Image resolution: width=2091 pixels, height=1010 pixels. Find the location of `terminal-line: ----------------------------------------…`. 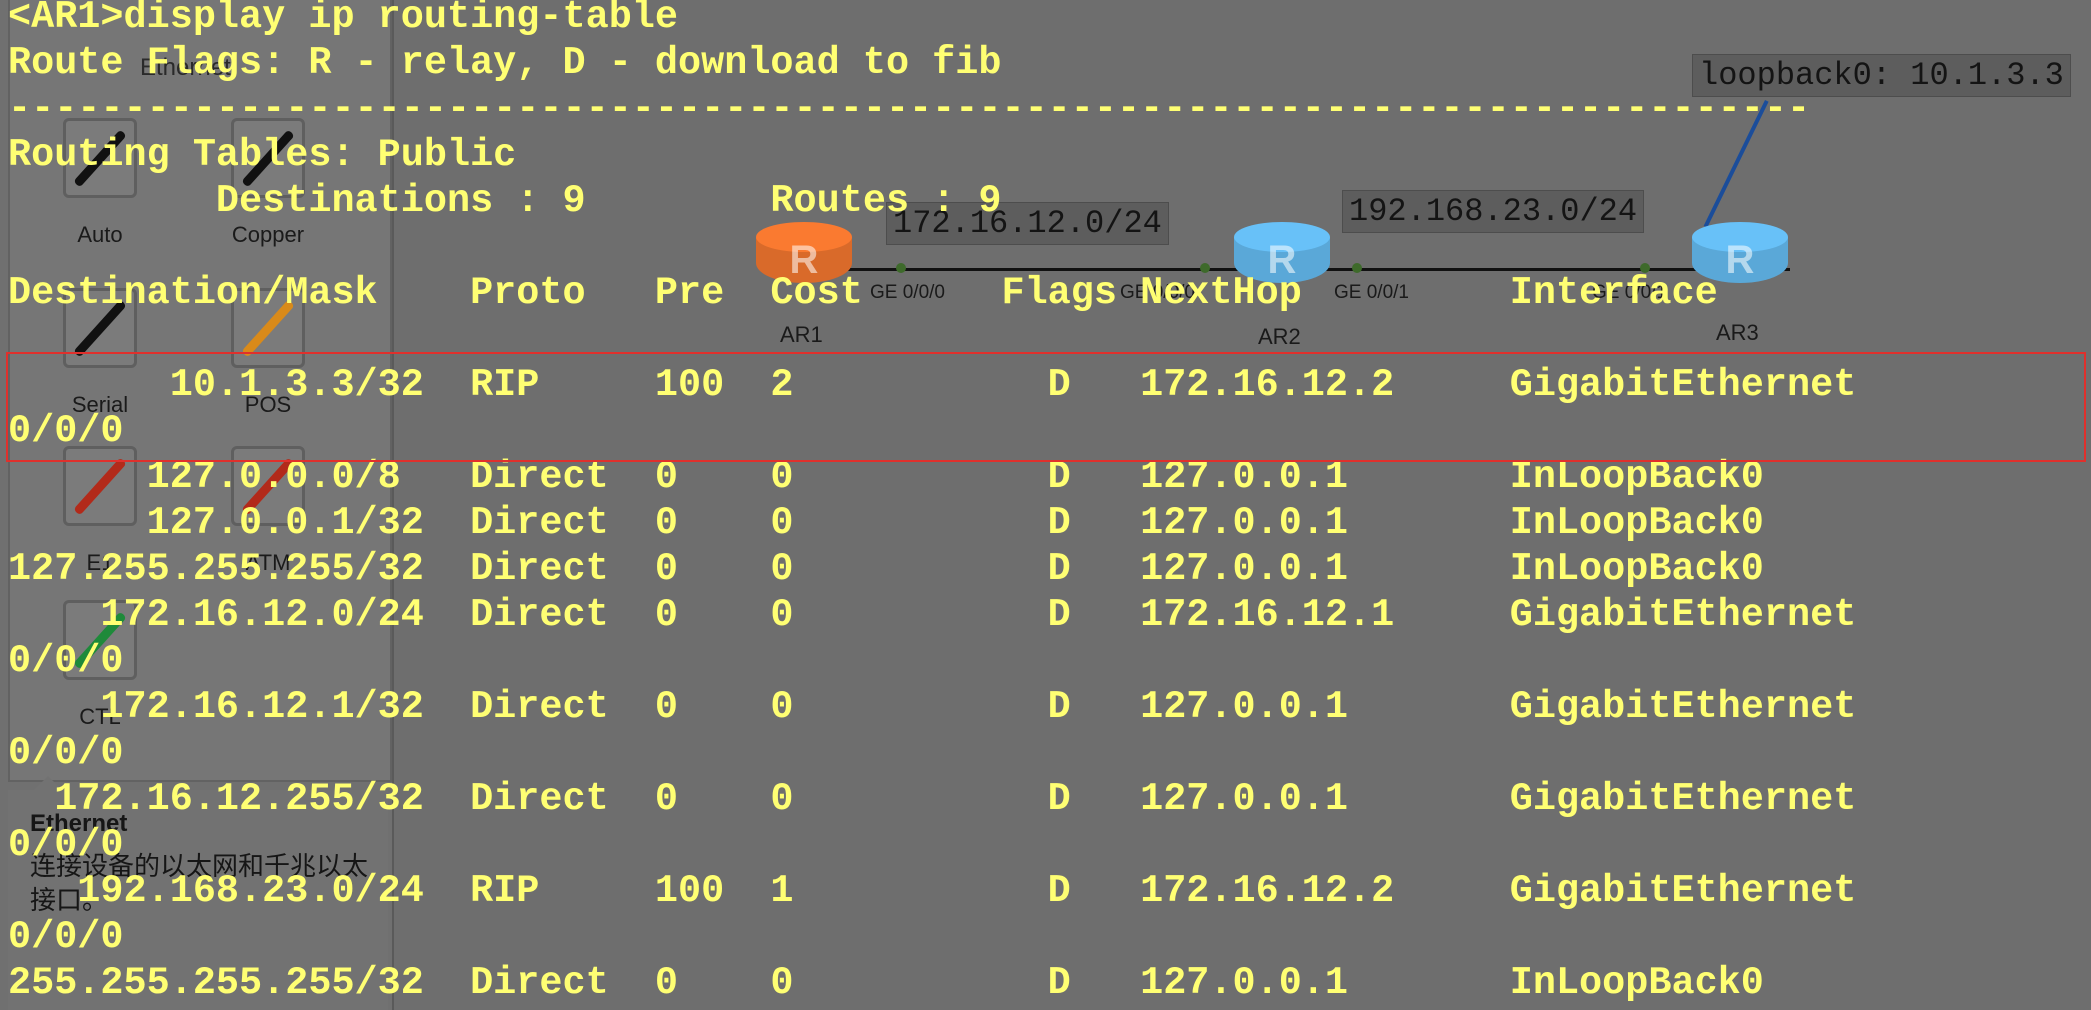

terminal-line: ----------------------------------------… is located at coordinates (909, 109).